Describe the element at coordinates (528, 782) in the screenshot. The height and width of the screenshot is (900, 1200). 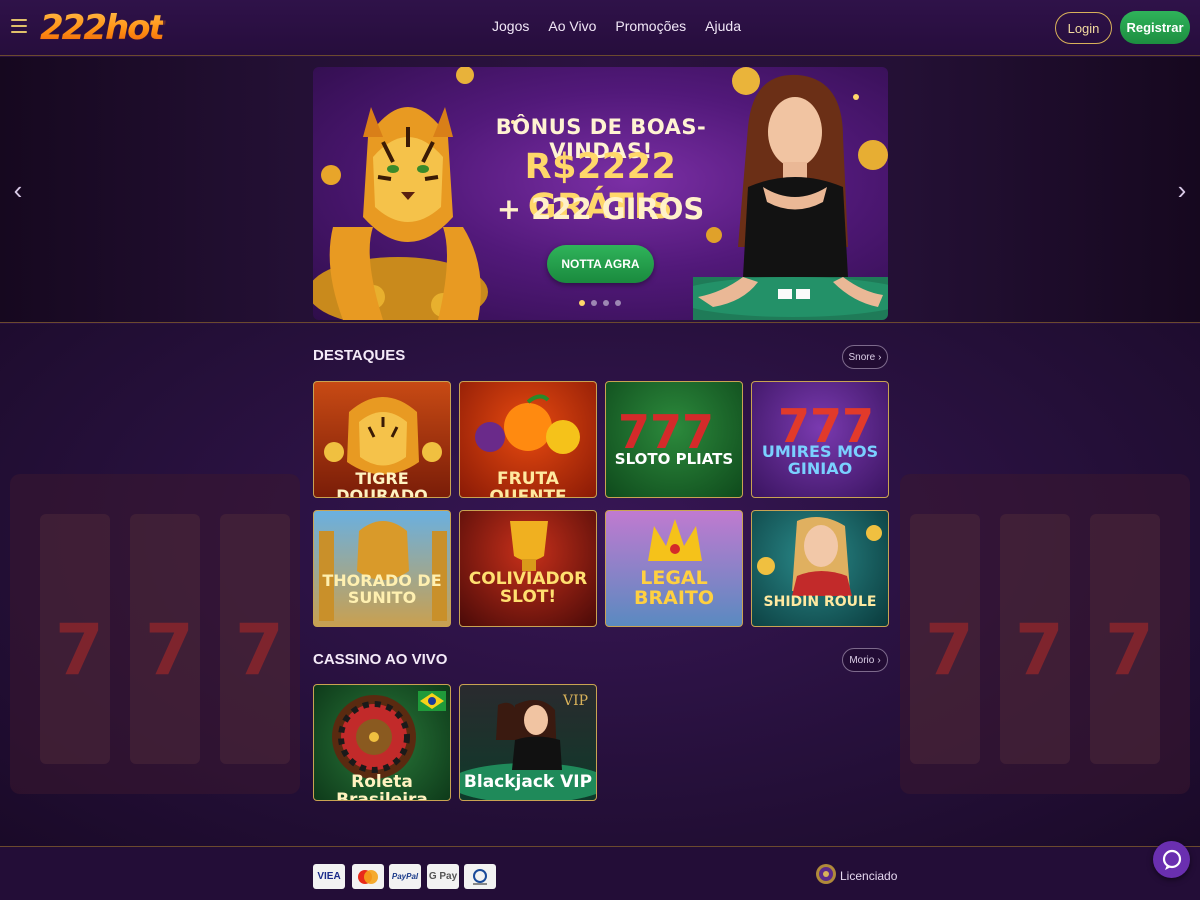
I see `game-title: Blackjack VIP` at that location.